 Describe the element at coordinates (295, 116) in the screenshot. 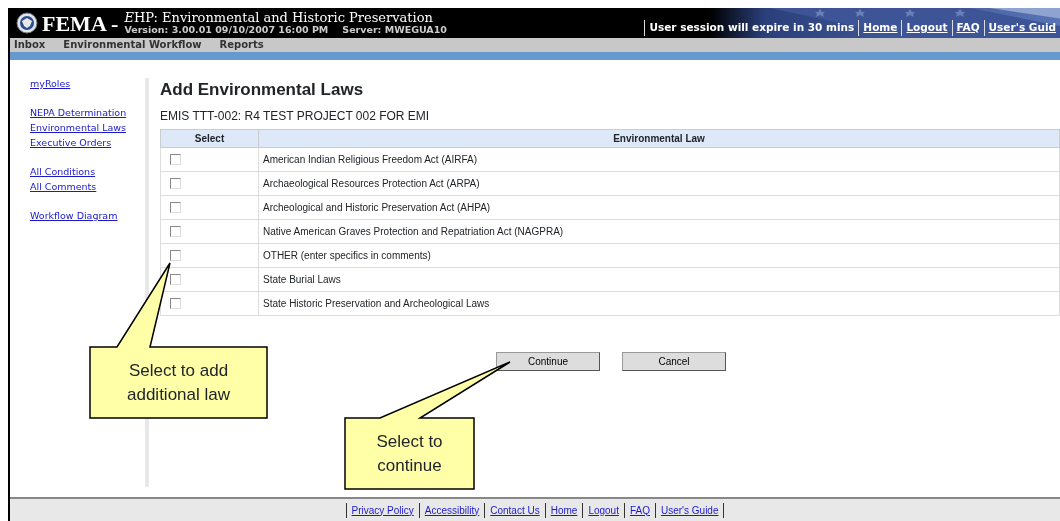

I see `project-name: EMIS TTT-002: R4 TEST PROJECT 002 FOR EMI` at that location.